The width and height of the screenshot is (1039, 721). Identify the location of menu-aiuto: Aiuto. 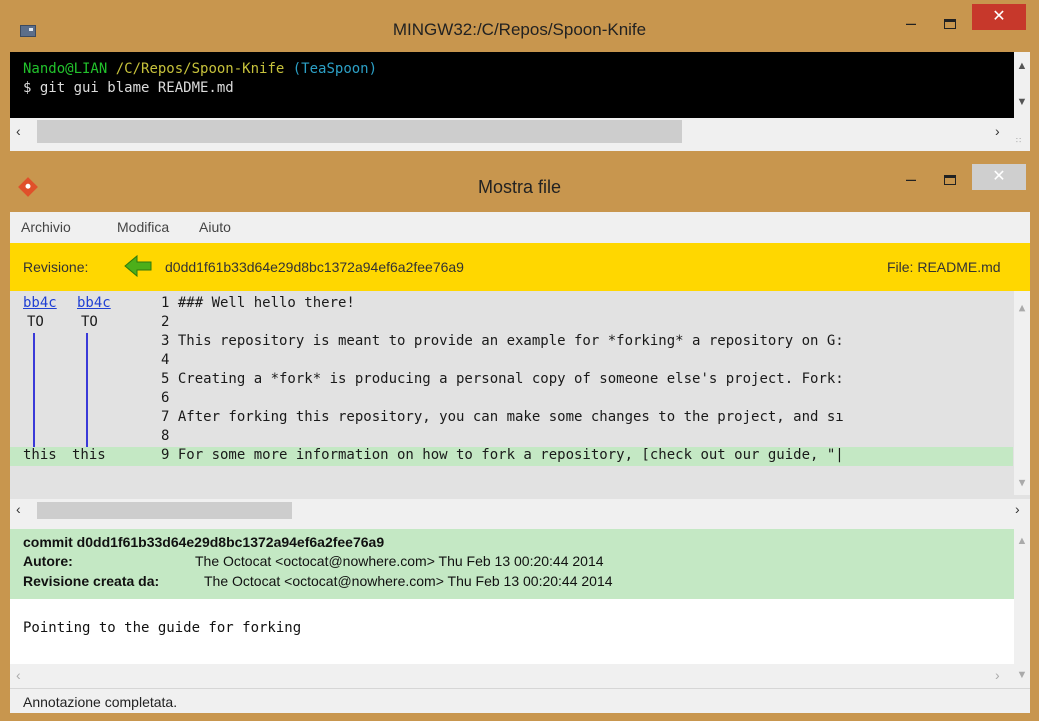
(215, 227).